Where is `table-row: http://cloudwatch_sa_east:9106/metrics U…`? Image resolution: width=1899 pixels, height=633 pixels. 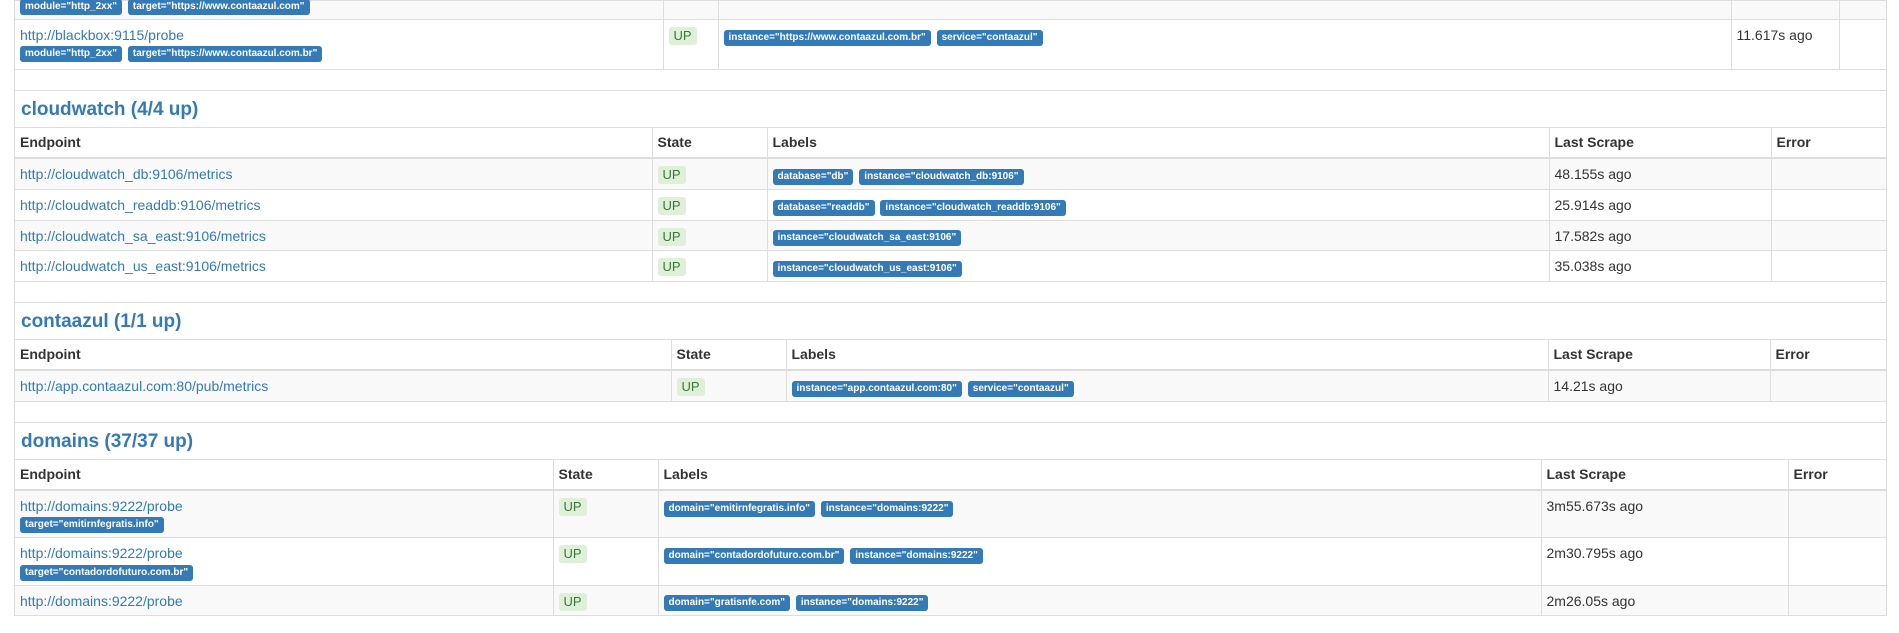 table-row: http://cloudwatch_sa_east:9106/metrics U… is located at coordinates (950, 235).